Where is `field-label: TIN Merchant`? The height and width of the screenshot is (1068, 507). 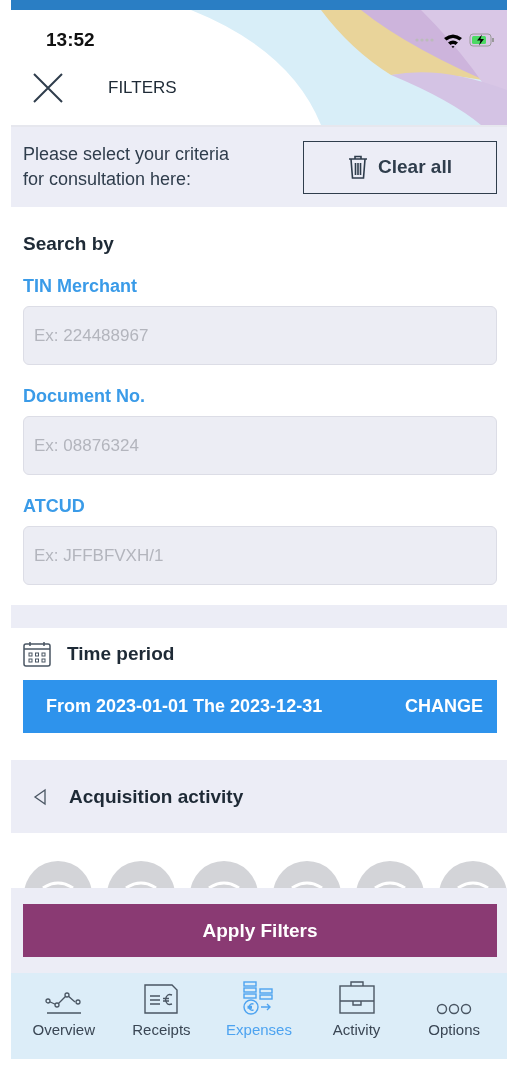 field-label: TIN Merchant is located at coordinates (80, 286).